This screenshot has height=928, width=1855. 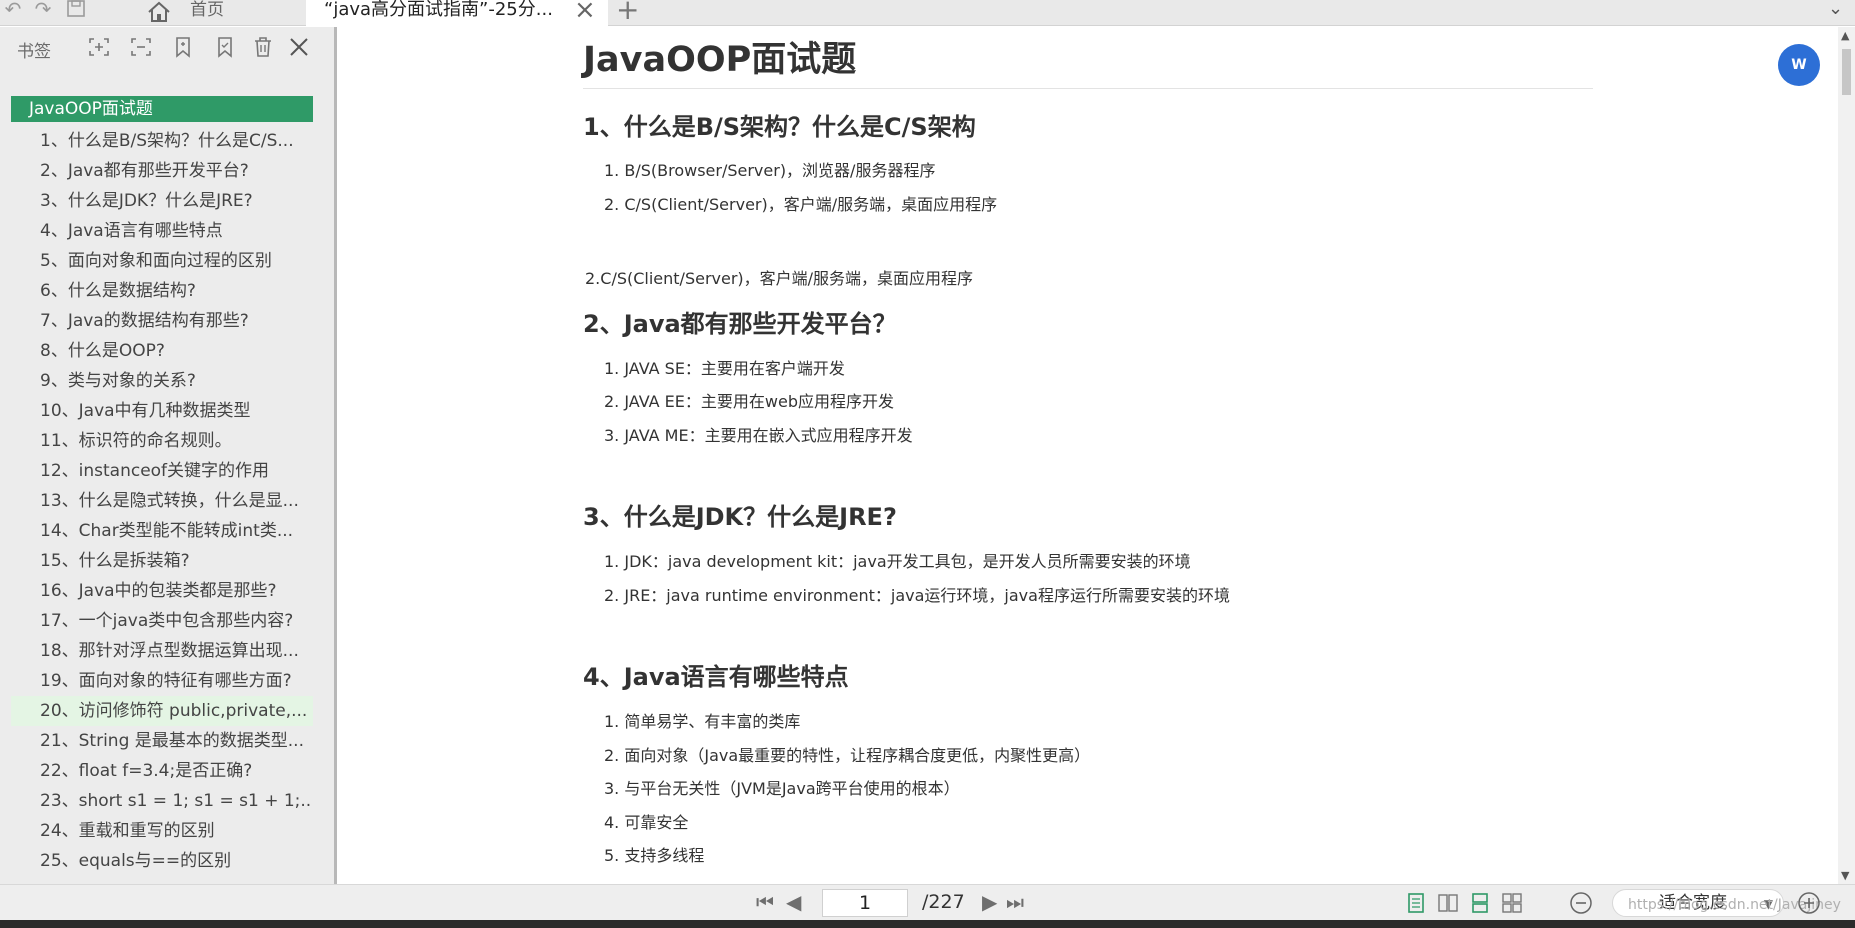 What do you see at coordinates (162, 561) in the screenshot?
I see `bookmark-item: 15、什么是拆装箱?` at bounding box center [162, 561].